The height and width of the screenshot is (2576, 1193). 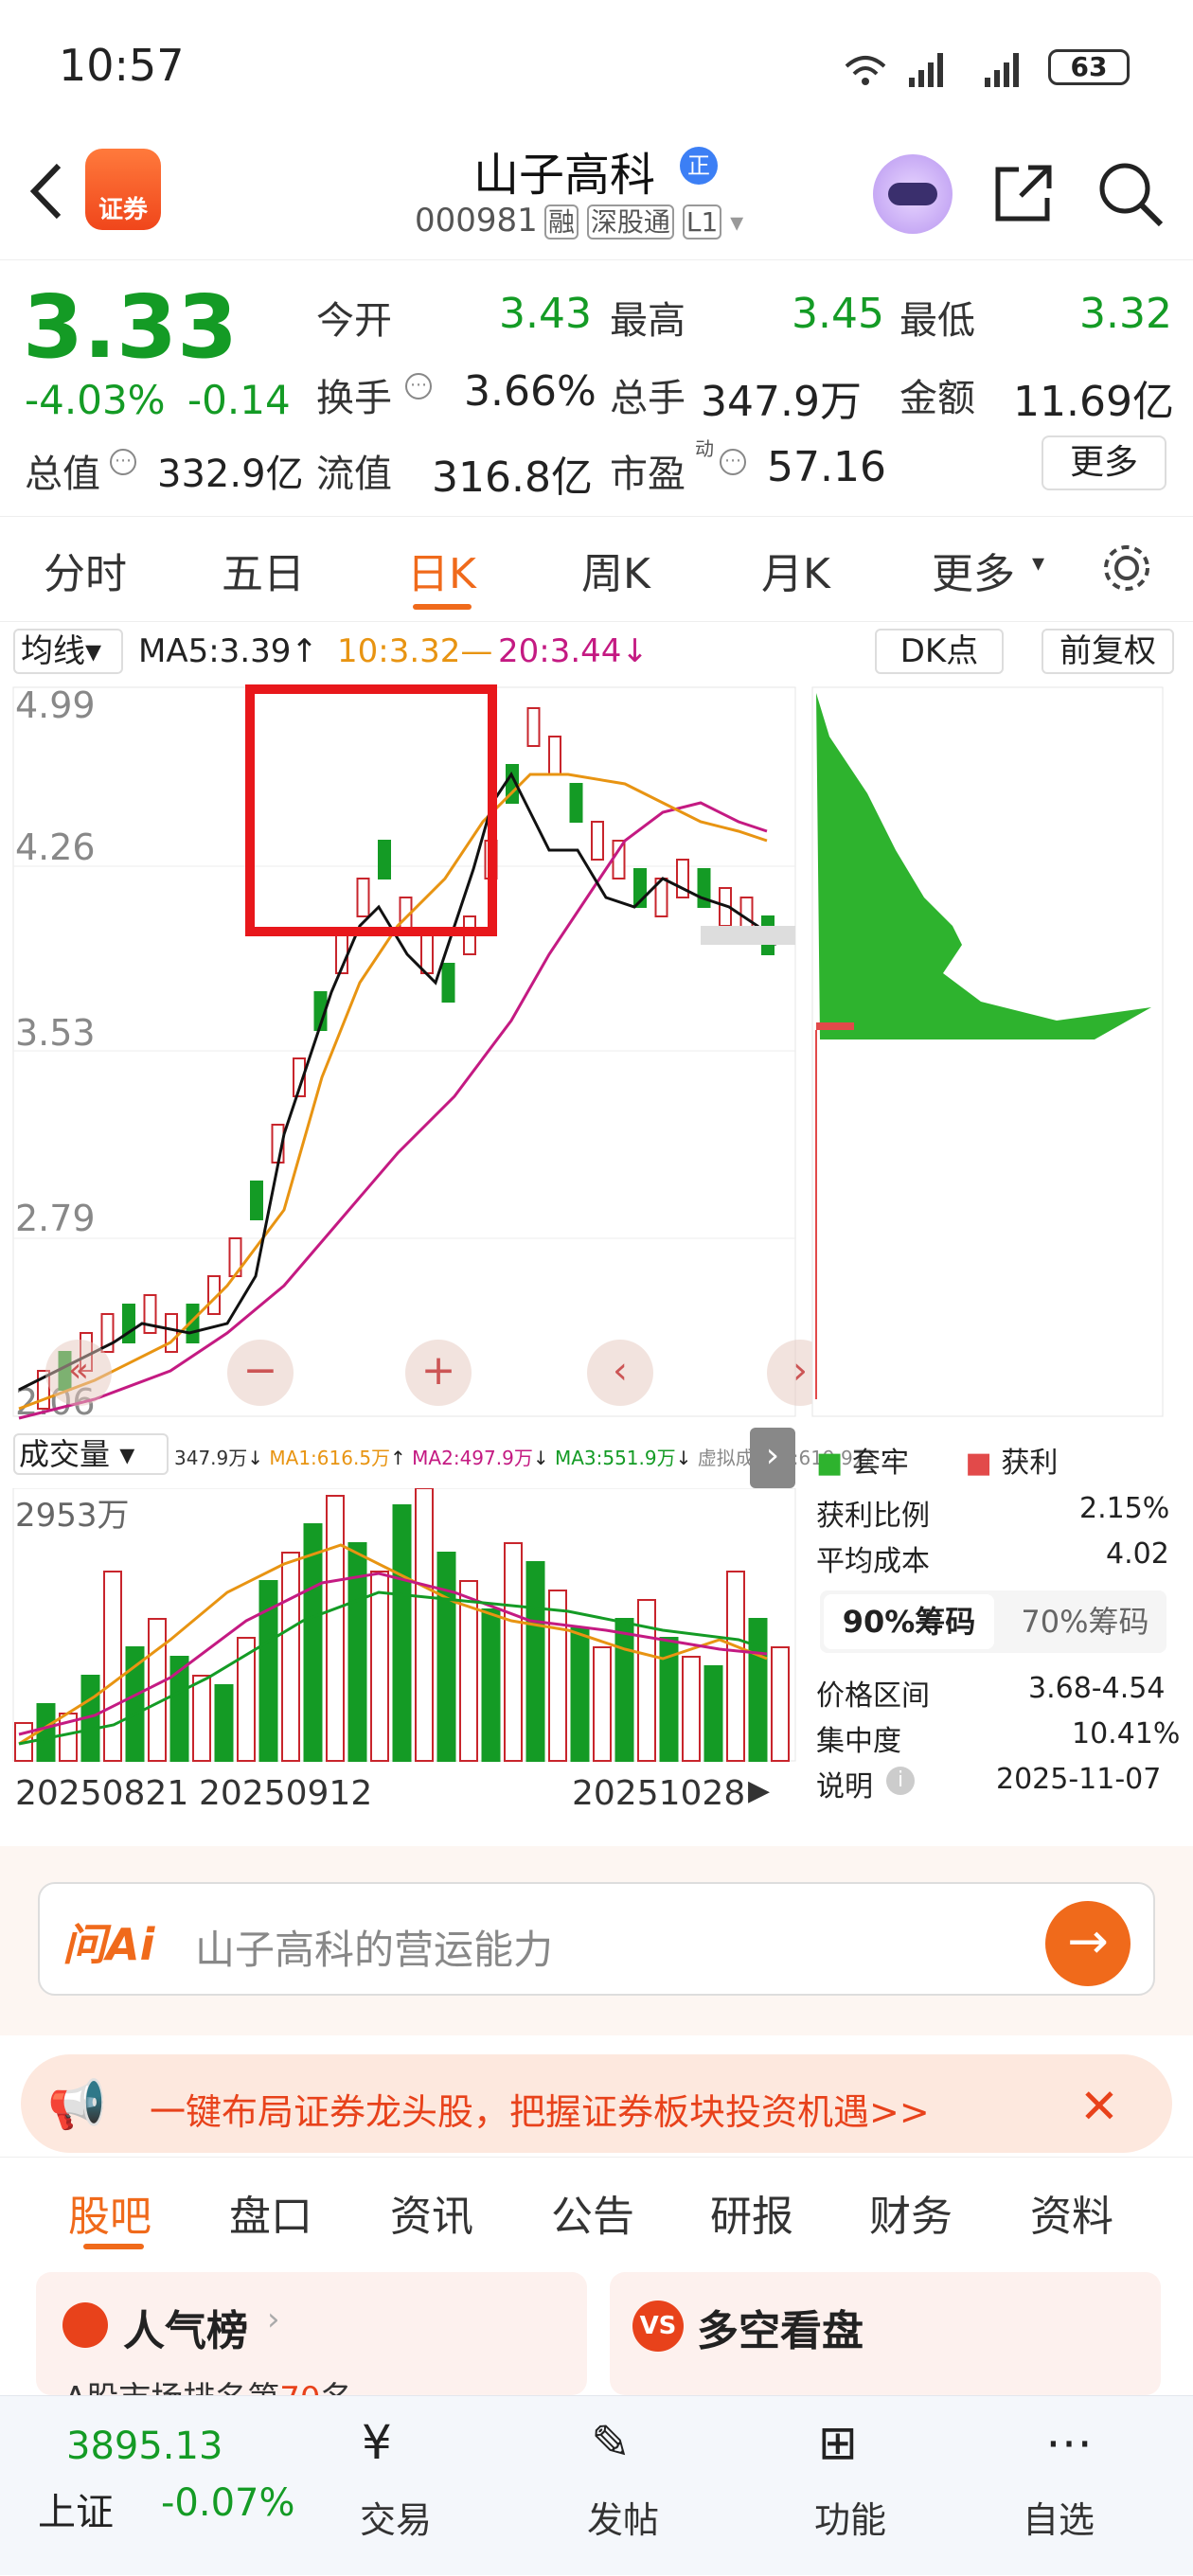 What do you see at coordinates (748, 936) in the screenshot?
I see `dk-marker` at bounding box center [748, 936].